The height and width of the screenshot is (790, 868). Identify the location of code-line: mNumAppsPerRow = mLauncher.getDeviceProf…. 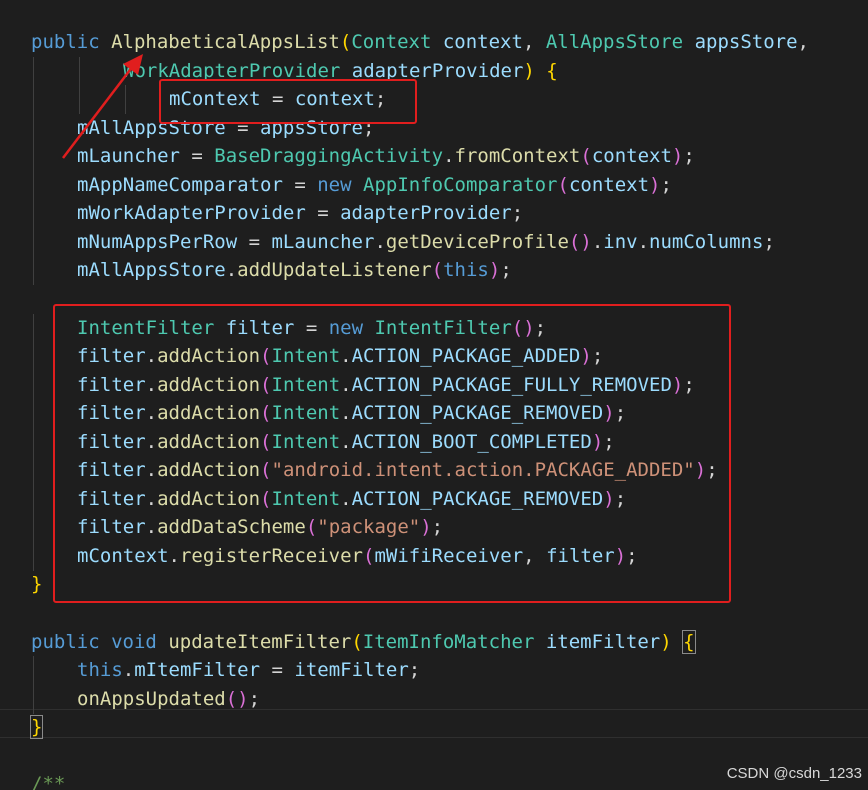
(426, 242).